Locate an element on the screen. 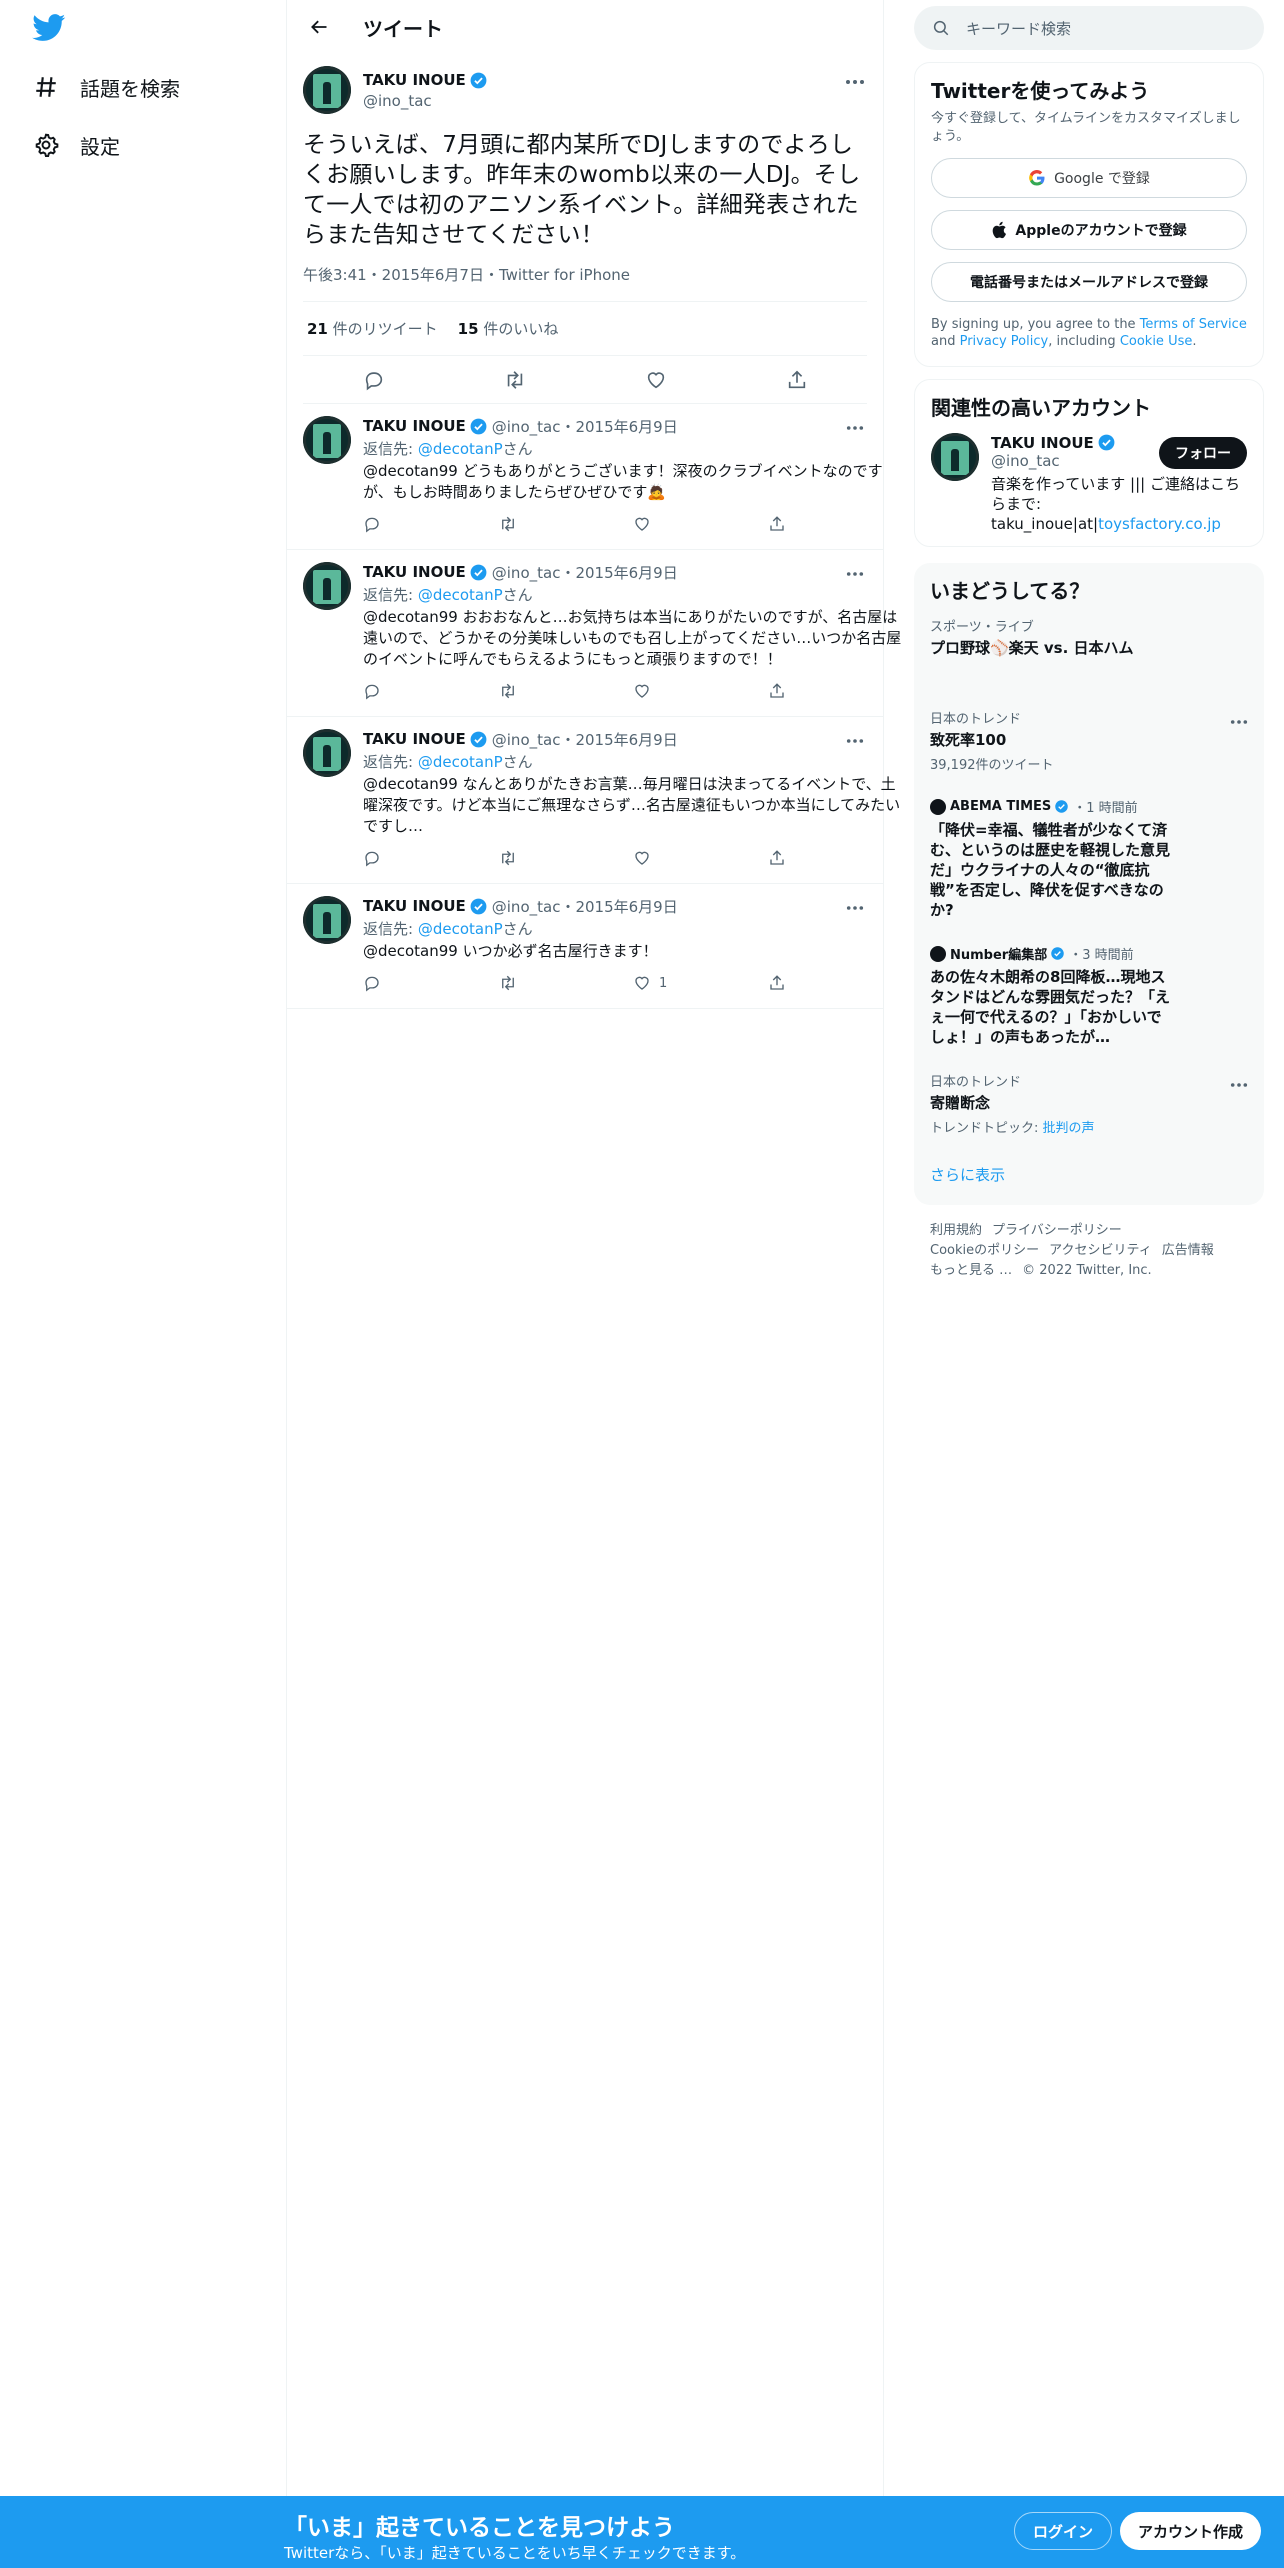 The image size is (1284, 2568). like-count: 15 is located at coordinates (468, 329).